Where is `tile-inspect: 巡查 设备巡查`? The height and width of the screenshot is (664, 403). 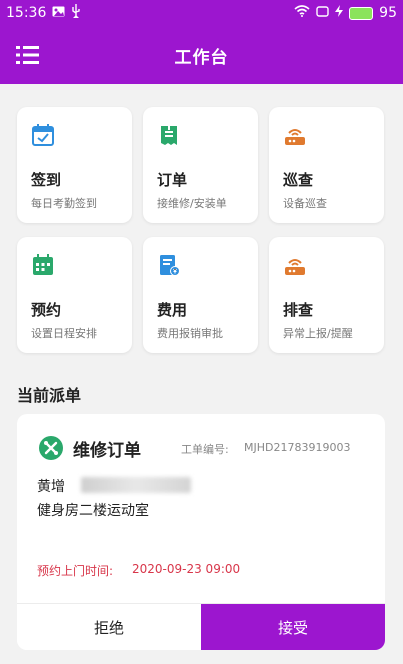
tile-inspect: 巡查 设备巡查 is located at coordinates (326, 165).